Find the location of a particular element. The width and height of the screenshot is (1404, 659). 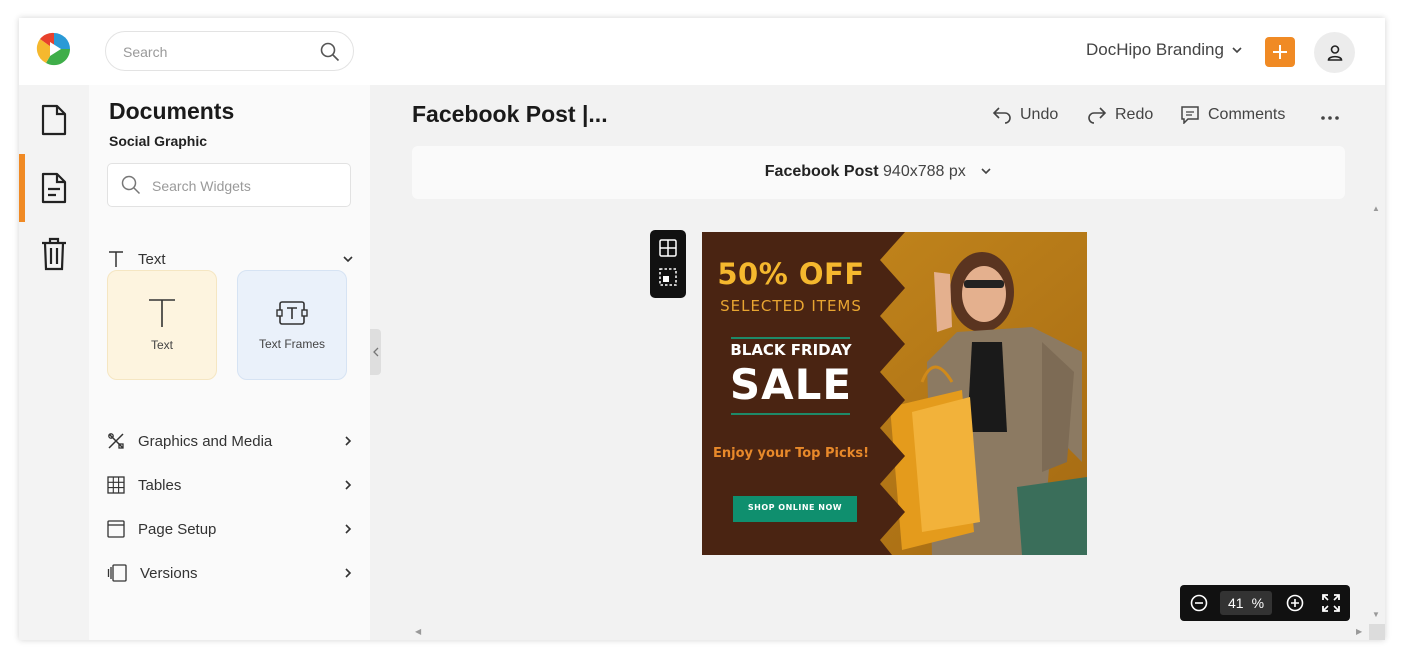

floating-page-toolbar is located at coordinates (668, 264).